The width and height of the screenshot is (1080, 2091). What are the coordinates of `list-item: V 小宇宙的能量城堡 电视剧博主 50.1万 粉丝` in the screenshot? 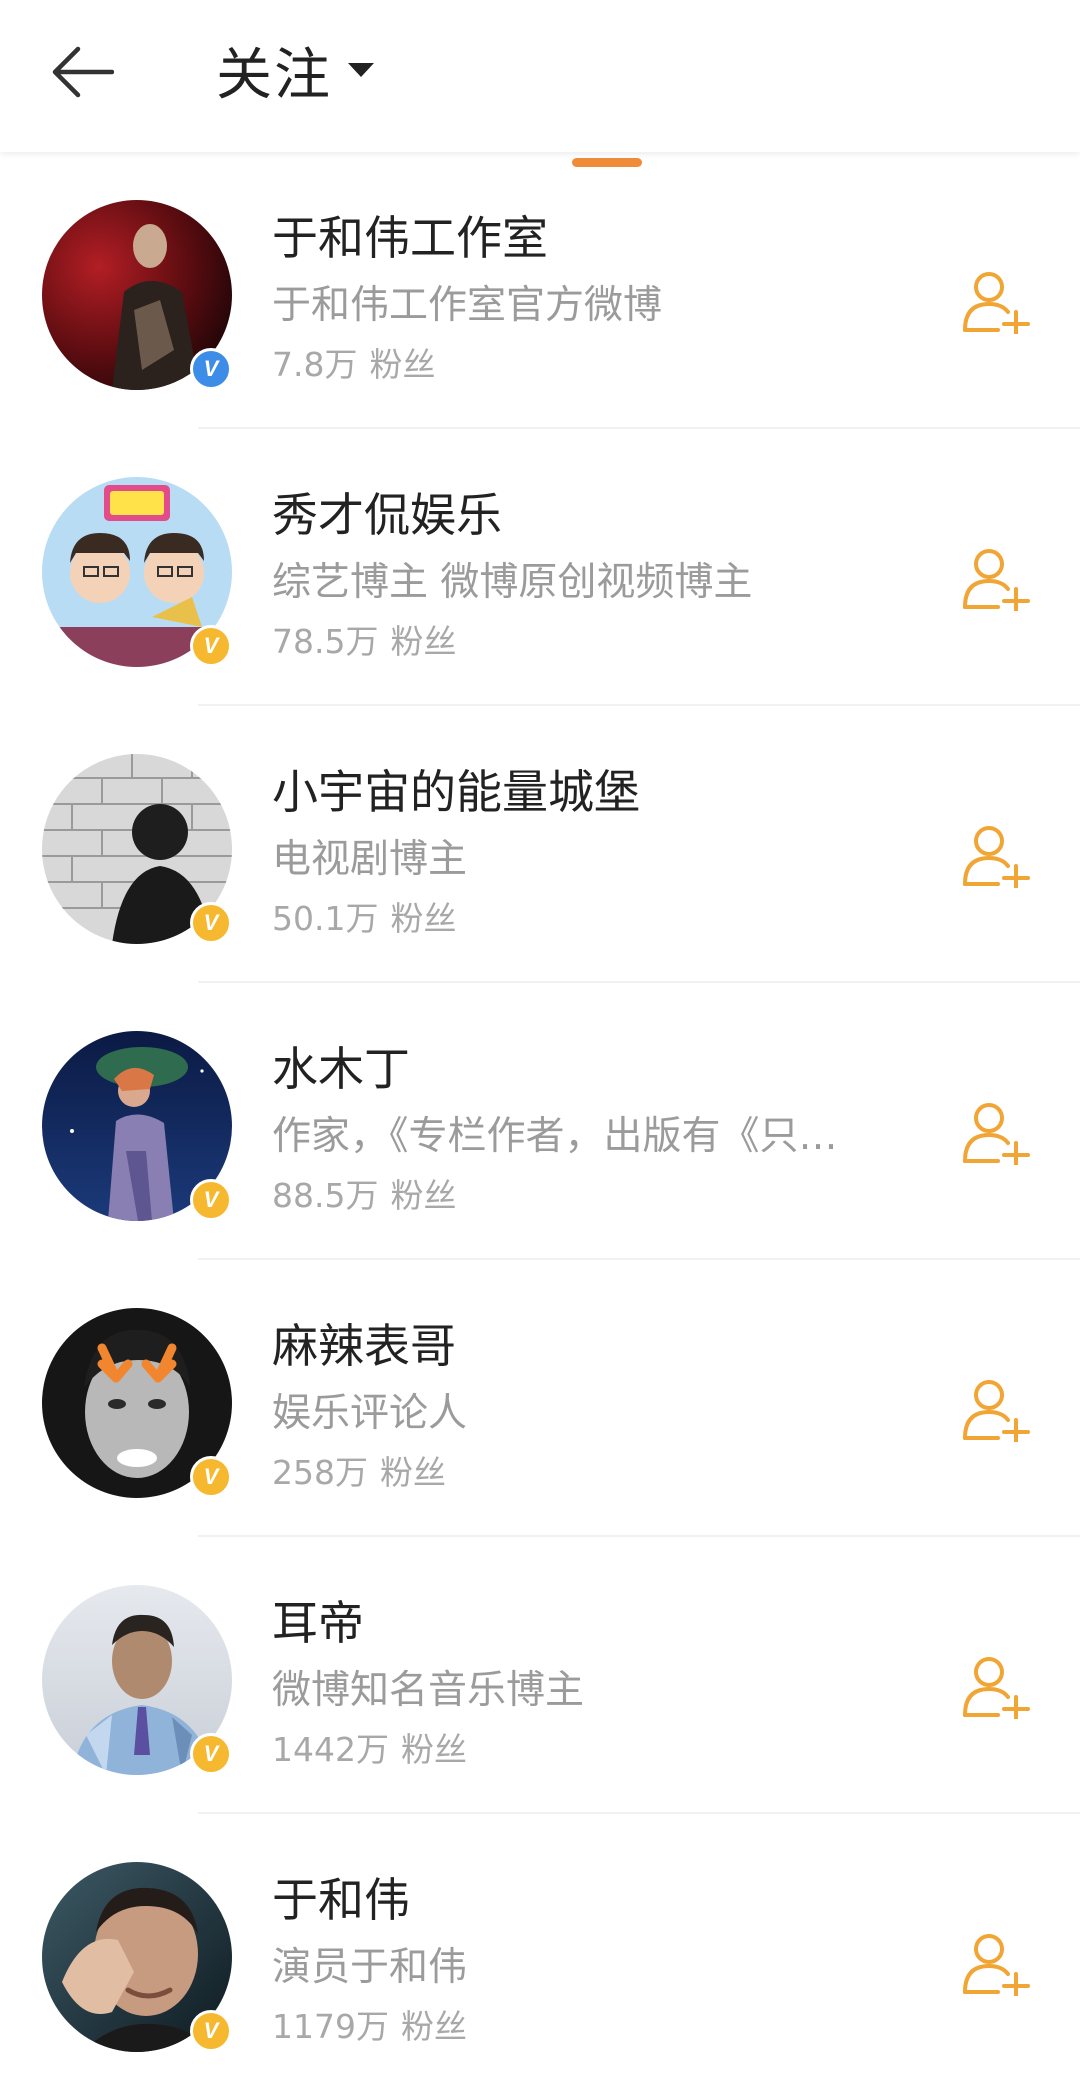 It's located at (540, 844).